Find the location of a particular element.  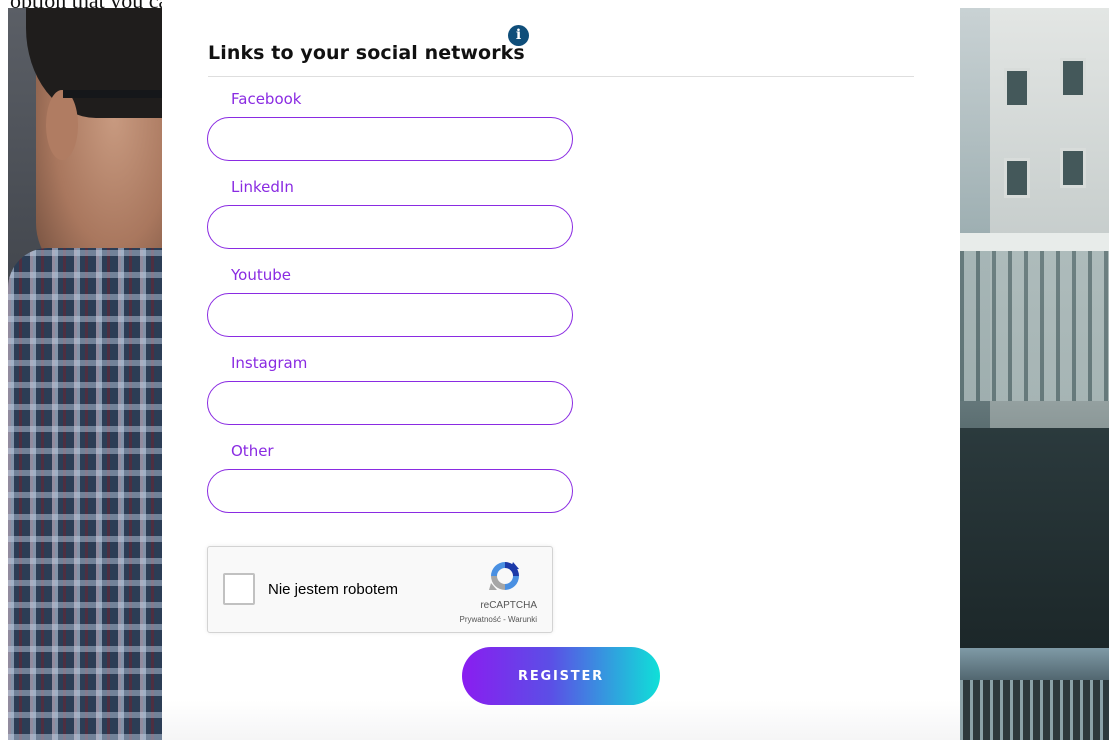

info-icon: i is located at coordinates (518, 35).